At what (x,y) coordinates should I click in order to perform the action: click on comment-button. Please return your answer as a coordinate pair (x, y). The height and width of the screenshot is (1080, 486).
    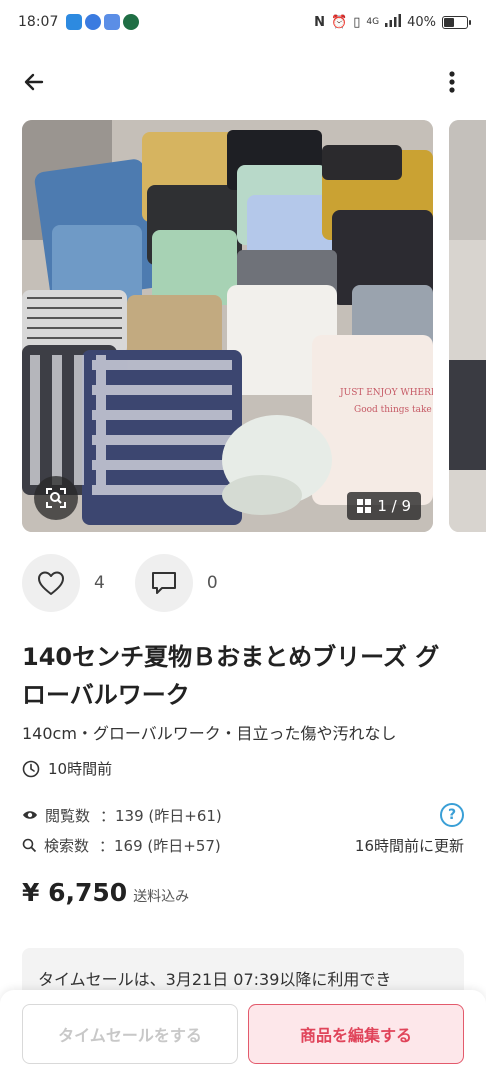
    Looking at the image, I should click on (163, 583).